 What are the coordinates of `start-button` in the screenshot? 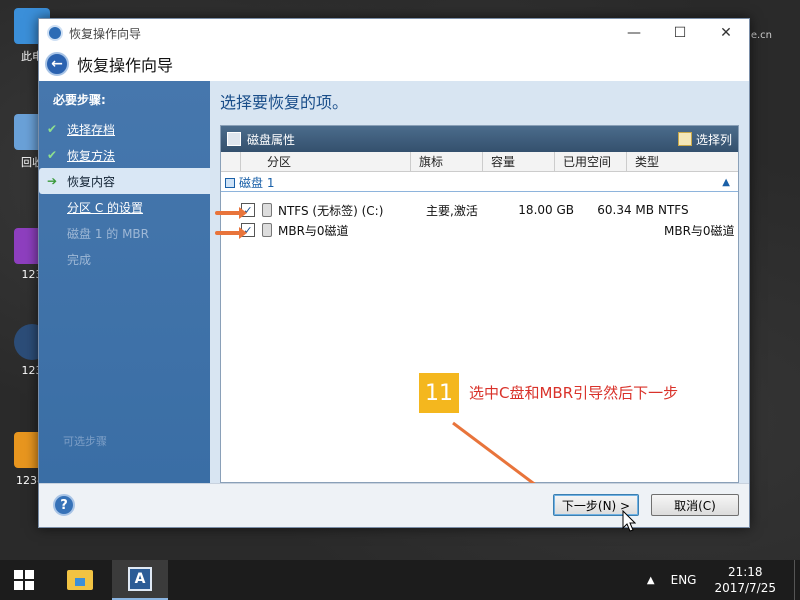 It's located at (24, 580).